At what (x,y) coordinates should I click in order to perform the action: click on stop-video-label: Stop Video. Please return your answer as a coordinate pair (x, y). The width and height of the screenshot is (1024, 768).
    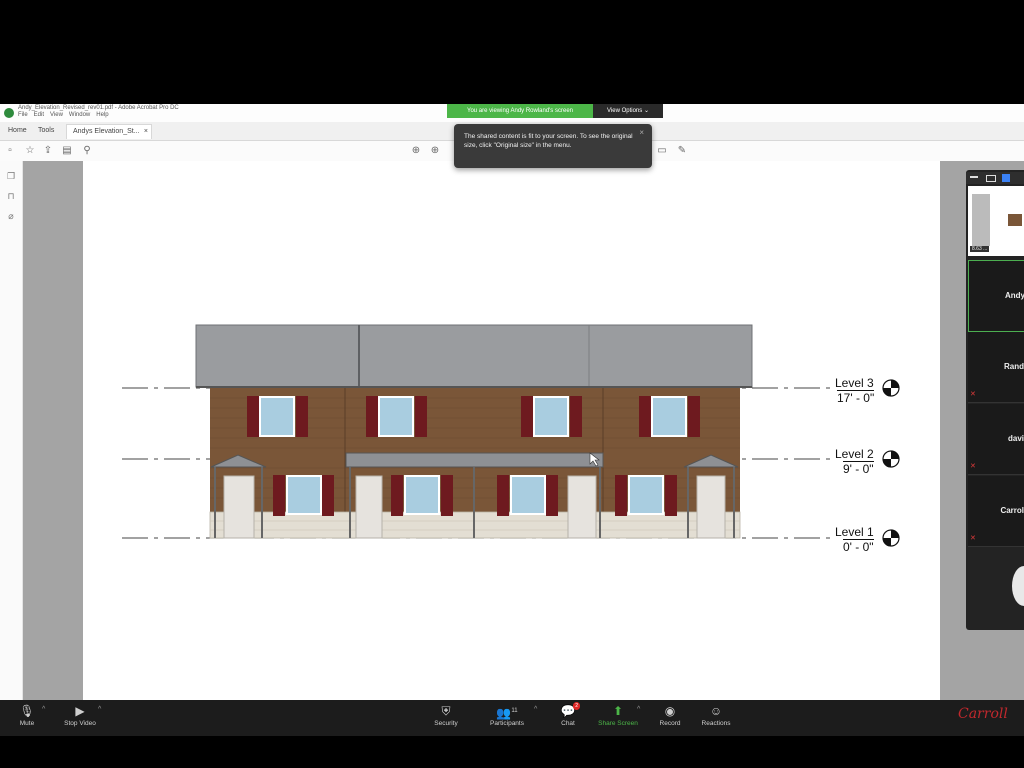
    Looking at the image, I should click on (80, 723).